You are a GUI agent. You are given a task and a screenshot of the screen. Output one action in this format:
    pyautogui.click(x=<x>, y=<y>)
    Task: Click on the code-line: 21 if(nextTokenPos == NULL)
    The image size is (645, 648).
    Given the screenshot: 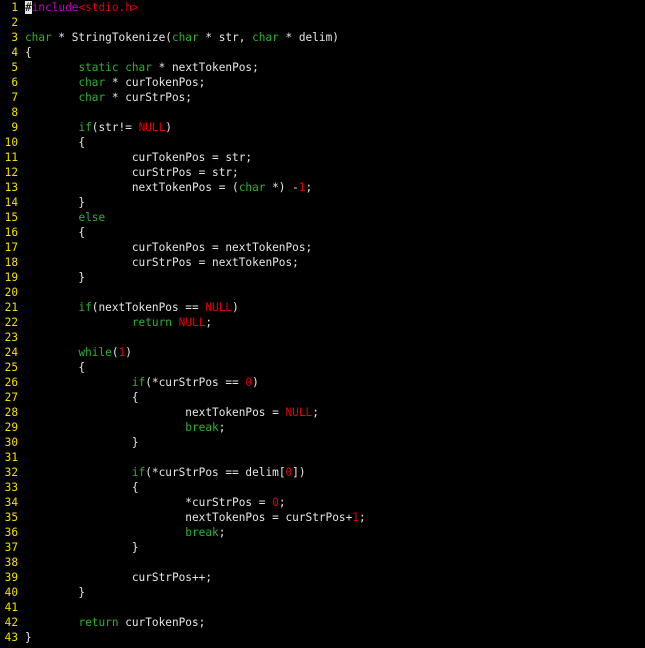 What is the action you would take?
    pyautogui.click(x=322, y=307)
    